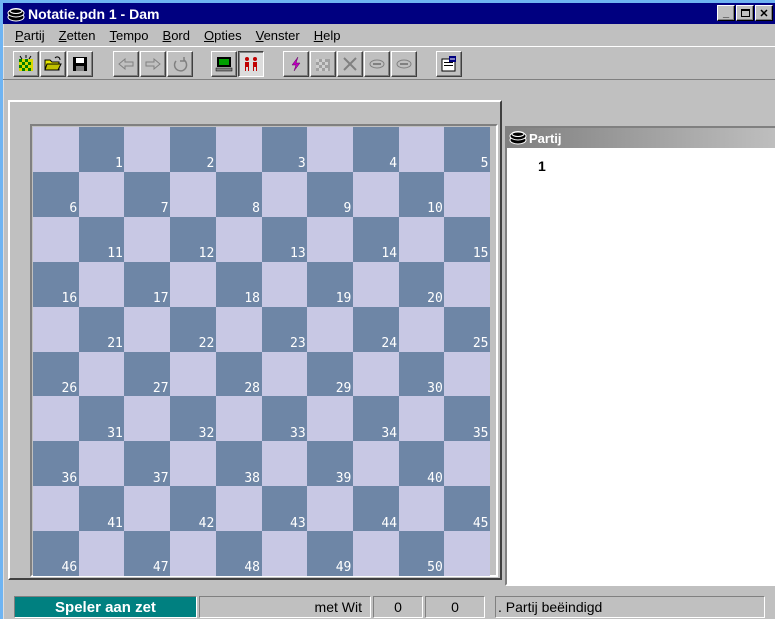 The image size is (775, 619). I want to click on dam-piece-icon, so click(16, 14).